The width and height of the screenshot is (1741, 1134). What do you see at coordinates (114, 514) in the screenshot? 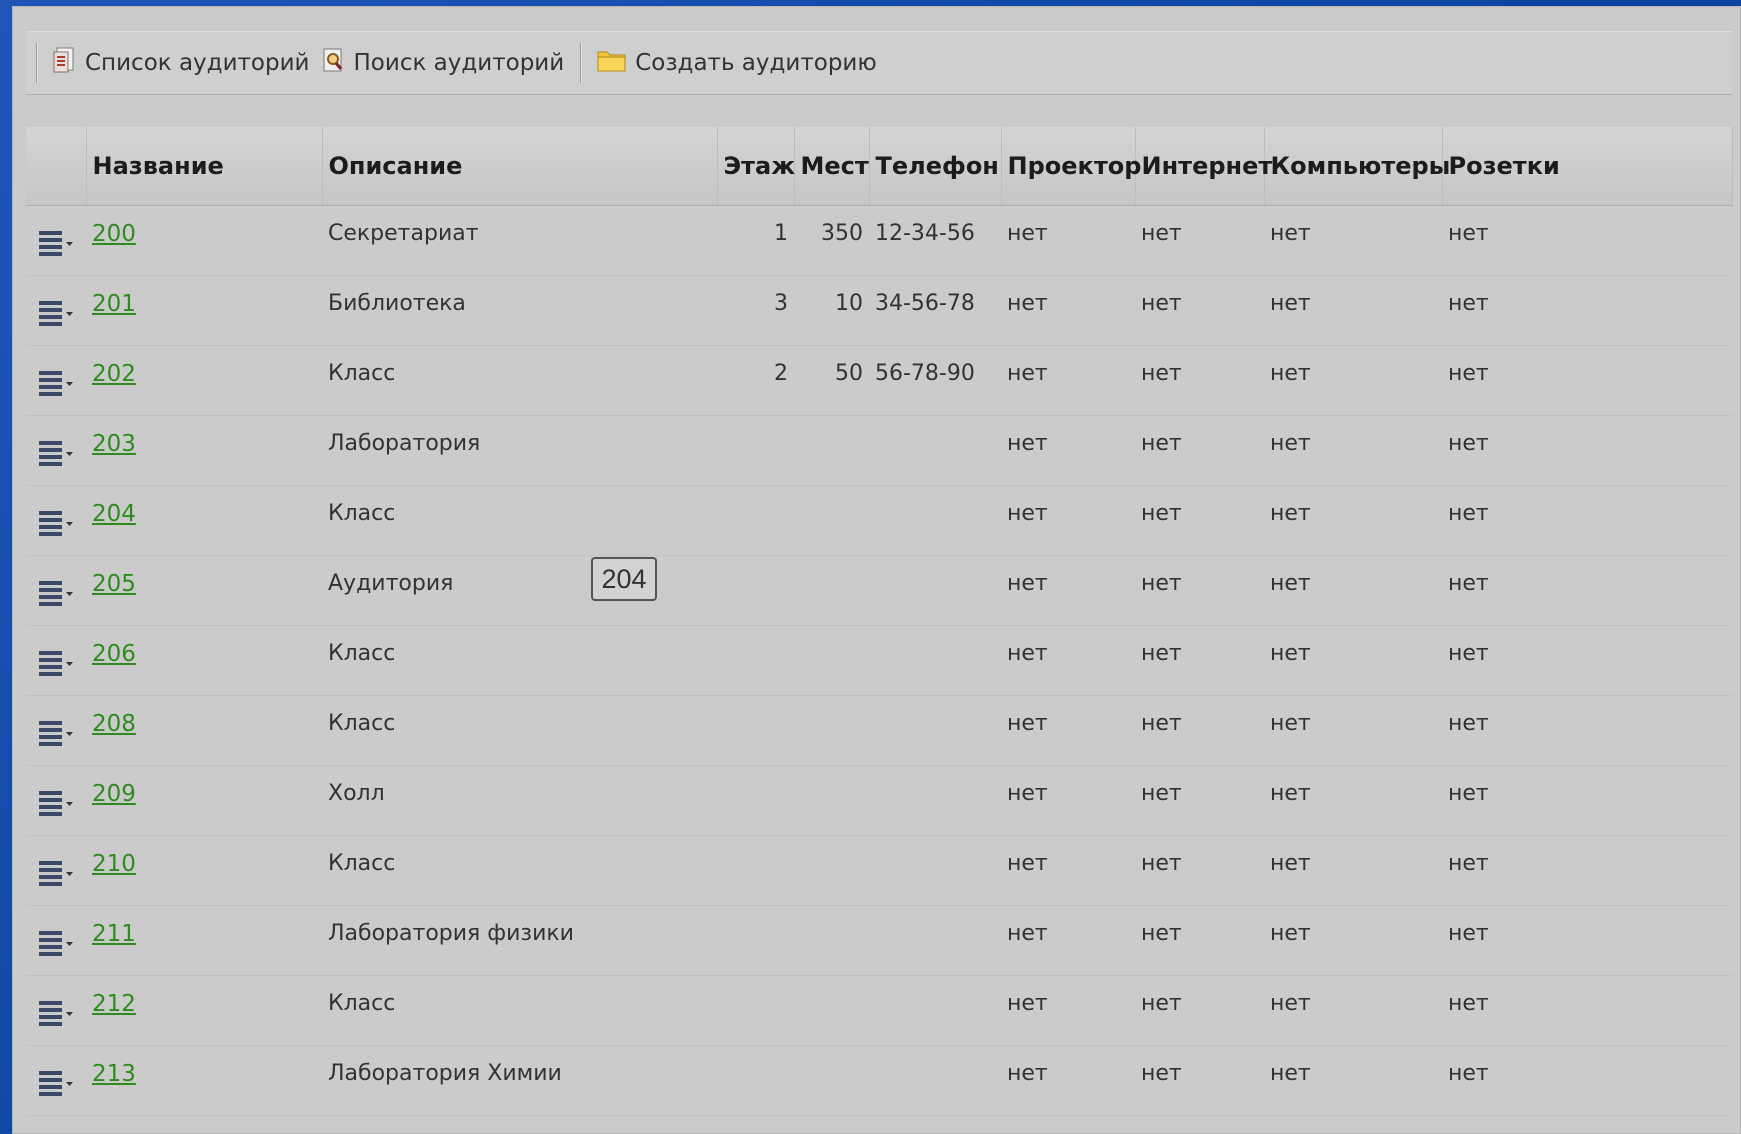
I see `room-name-link: 204` at bounding box center [114, 514].